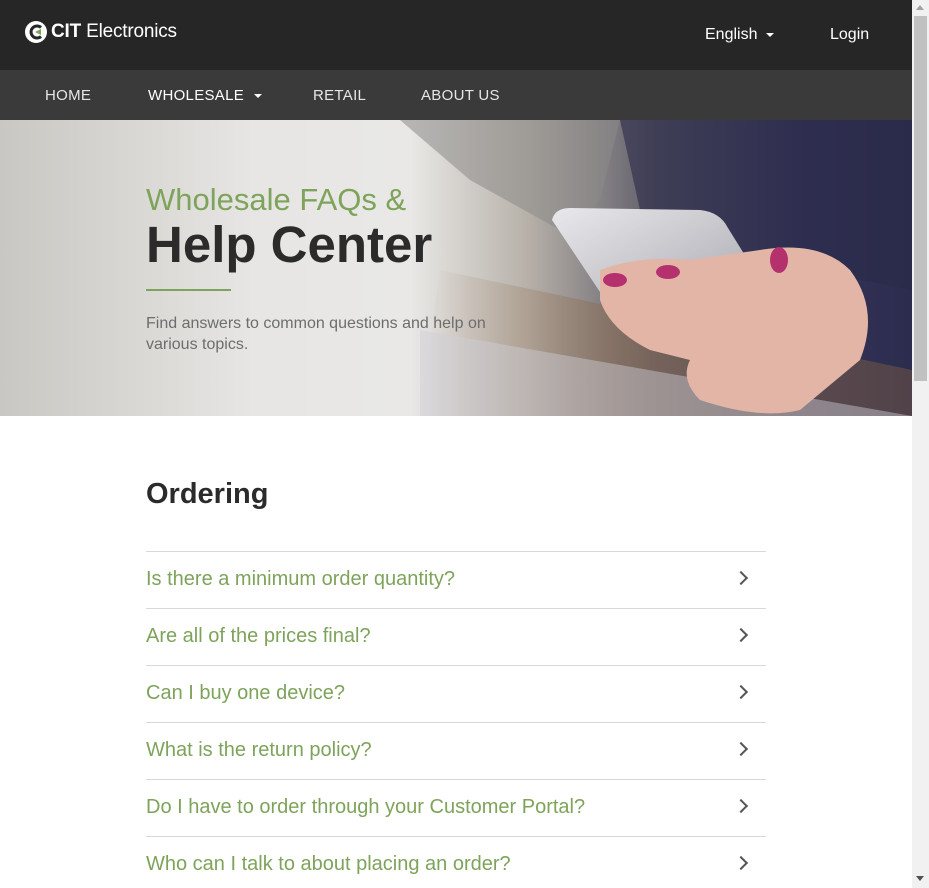 The width and height of the screenshot is (929, 888). I want to click on divider, so click(188, 290).